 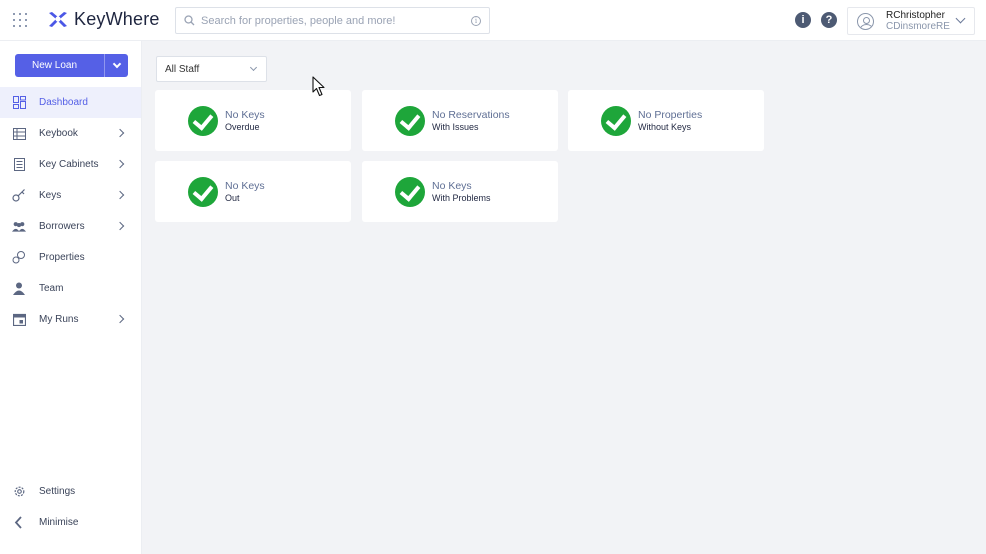 I want to click on sidebar-item-label: Team, so click(x=51, y=288).